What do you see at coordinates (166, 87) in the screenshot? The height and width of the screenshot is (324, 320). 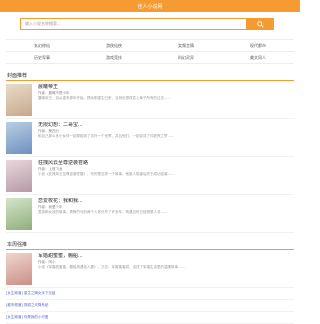 I see `book-title: 晨曦帝王` at bounding box center [166, 87].